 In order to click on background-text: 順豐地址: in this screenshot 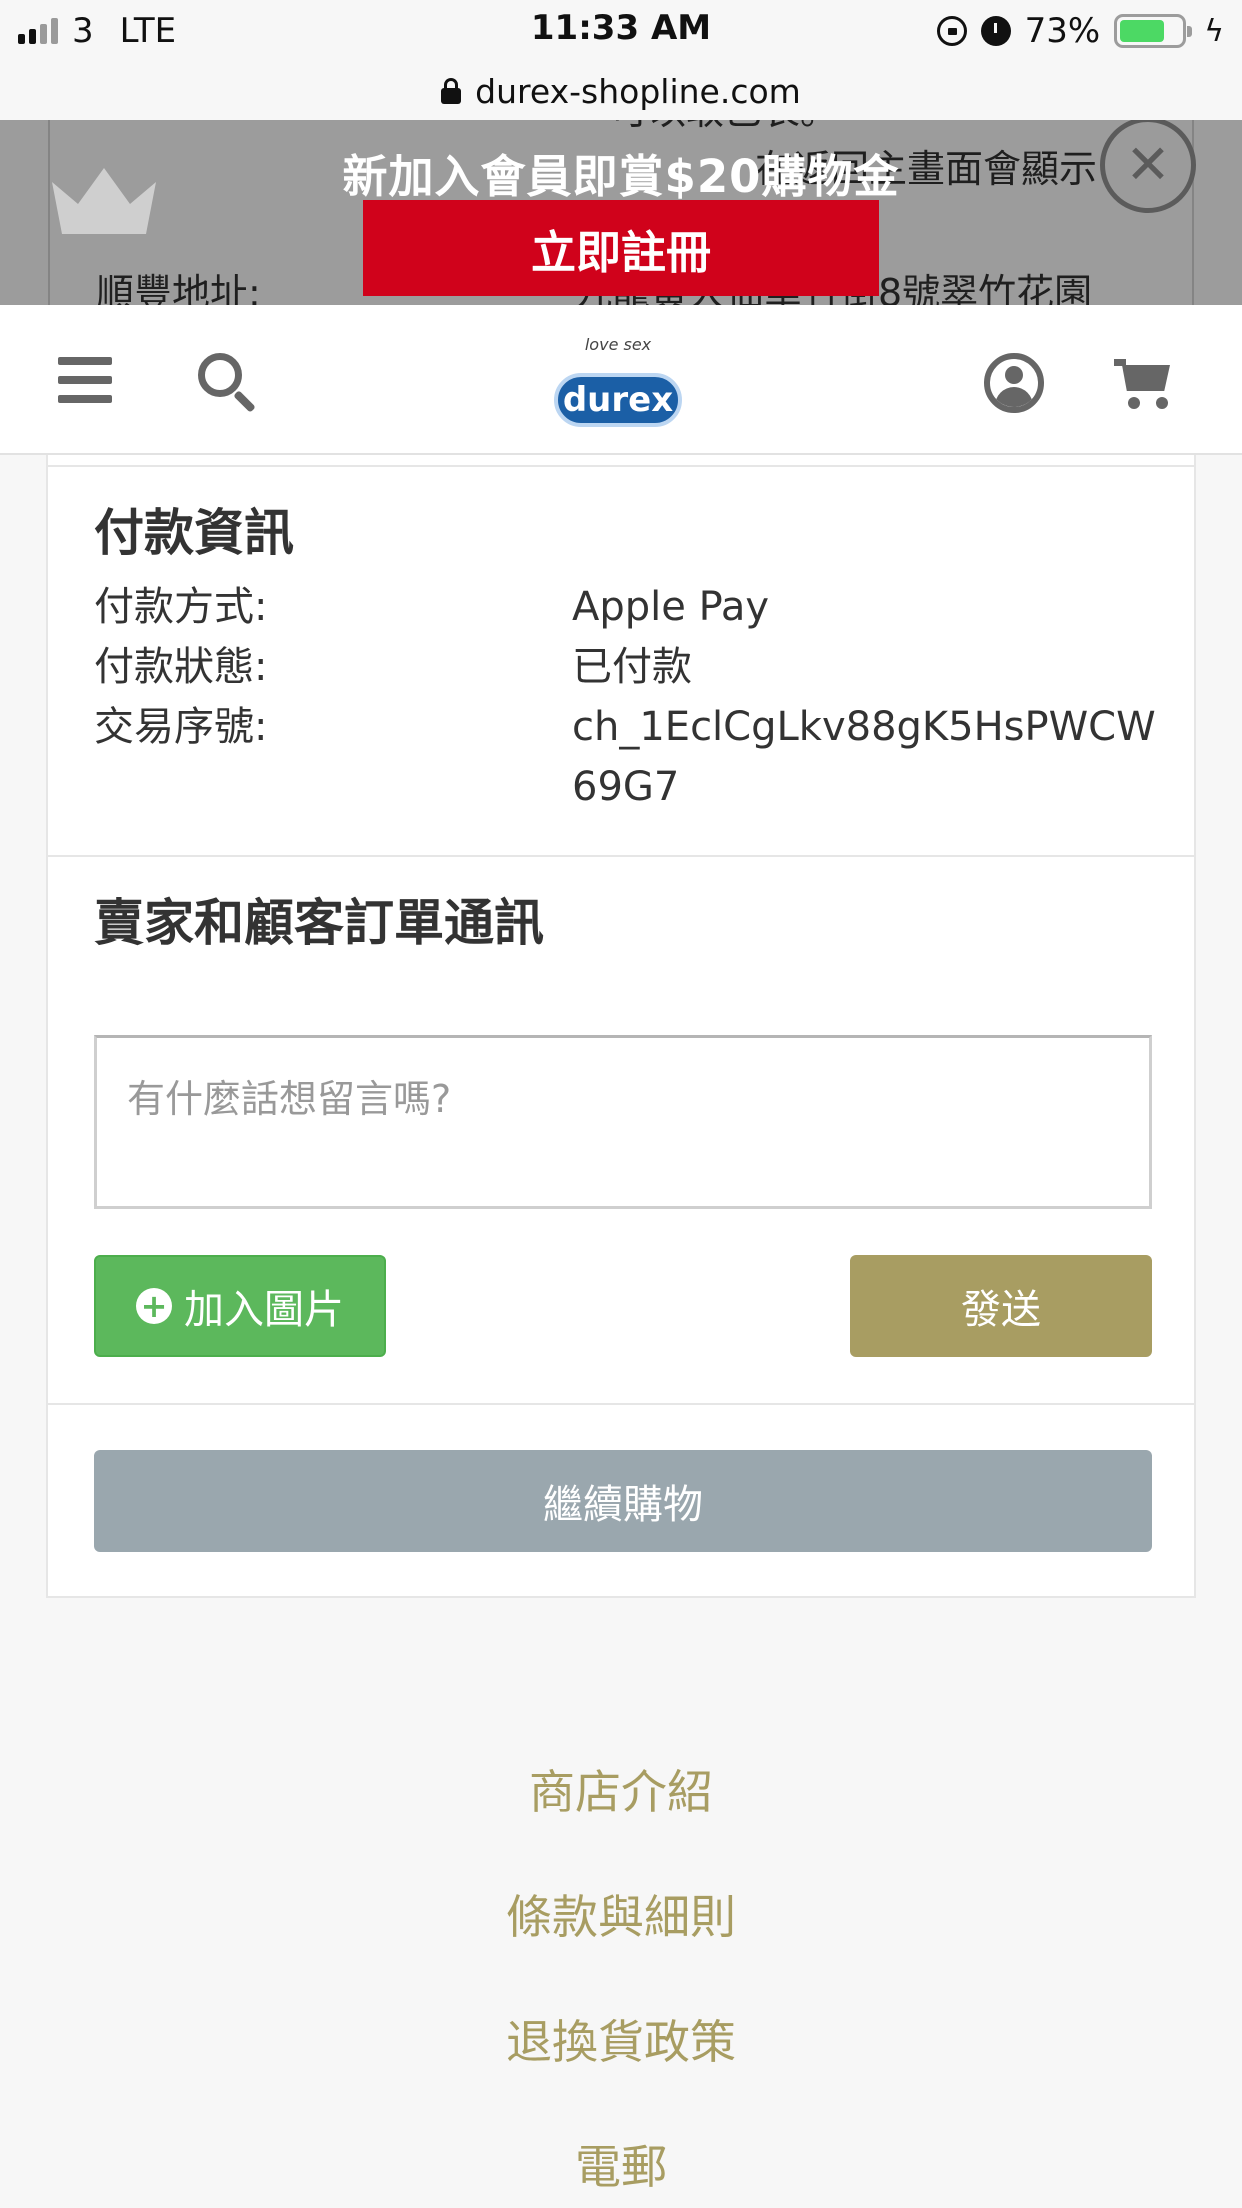, I will do `click(178, 288)`.